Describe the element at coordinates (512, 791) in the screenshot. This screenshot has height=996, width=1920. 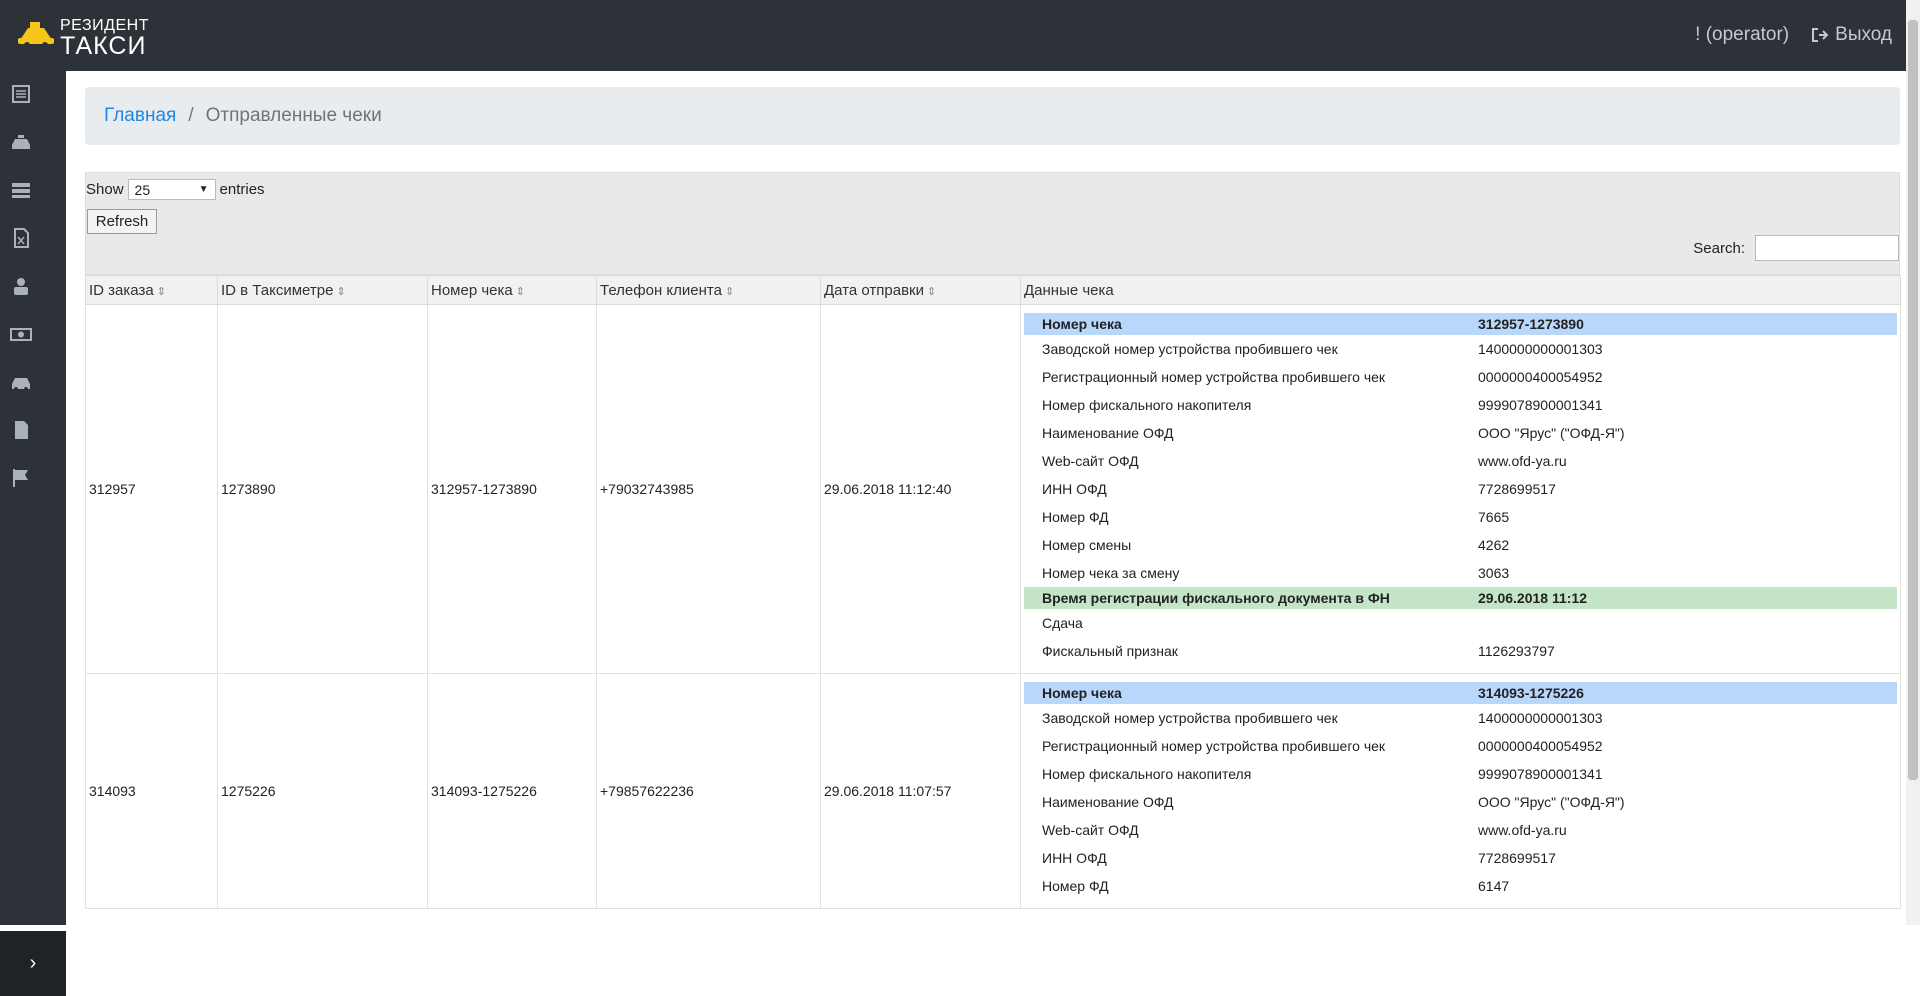
I see `cell-receipt-number: 314093-1275226` at that location.